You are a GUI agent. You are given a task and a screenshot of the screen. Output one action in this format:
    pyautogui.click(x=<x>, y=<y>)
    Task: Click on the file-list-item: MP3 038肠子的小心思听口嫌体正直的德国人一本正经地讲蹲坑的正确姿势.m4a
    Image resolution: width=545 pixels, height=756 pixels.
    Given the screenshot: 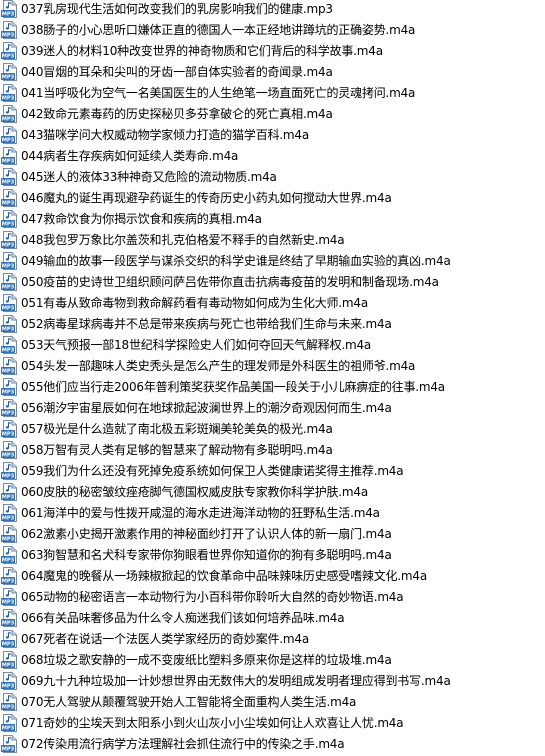 What is the action you would take?
    pyautogui.click(x=272, y=30)
    